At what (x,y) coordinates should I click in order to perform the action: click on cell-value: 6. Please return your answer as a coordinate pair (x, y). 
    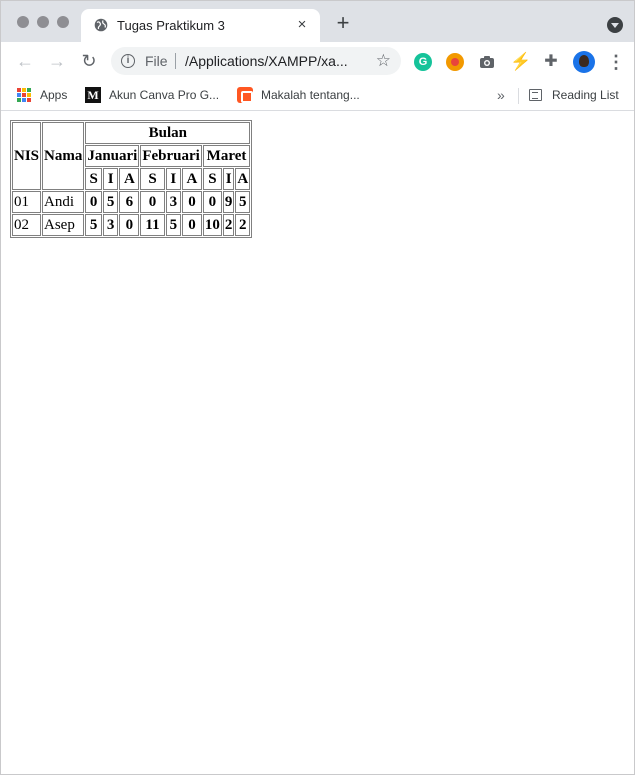
    Looking at the image, I should click on (129, 202).